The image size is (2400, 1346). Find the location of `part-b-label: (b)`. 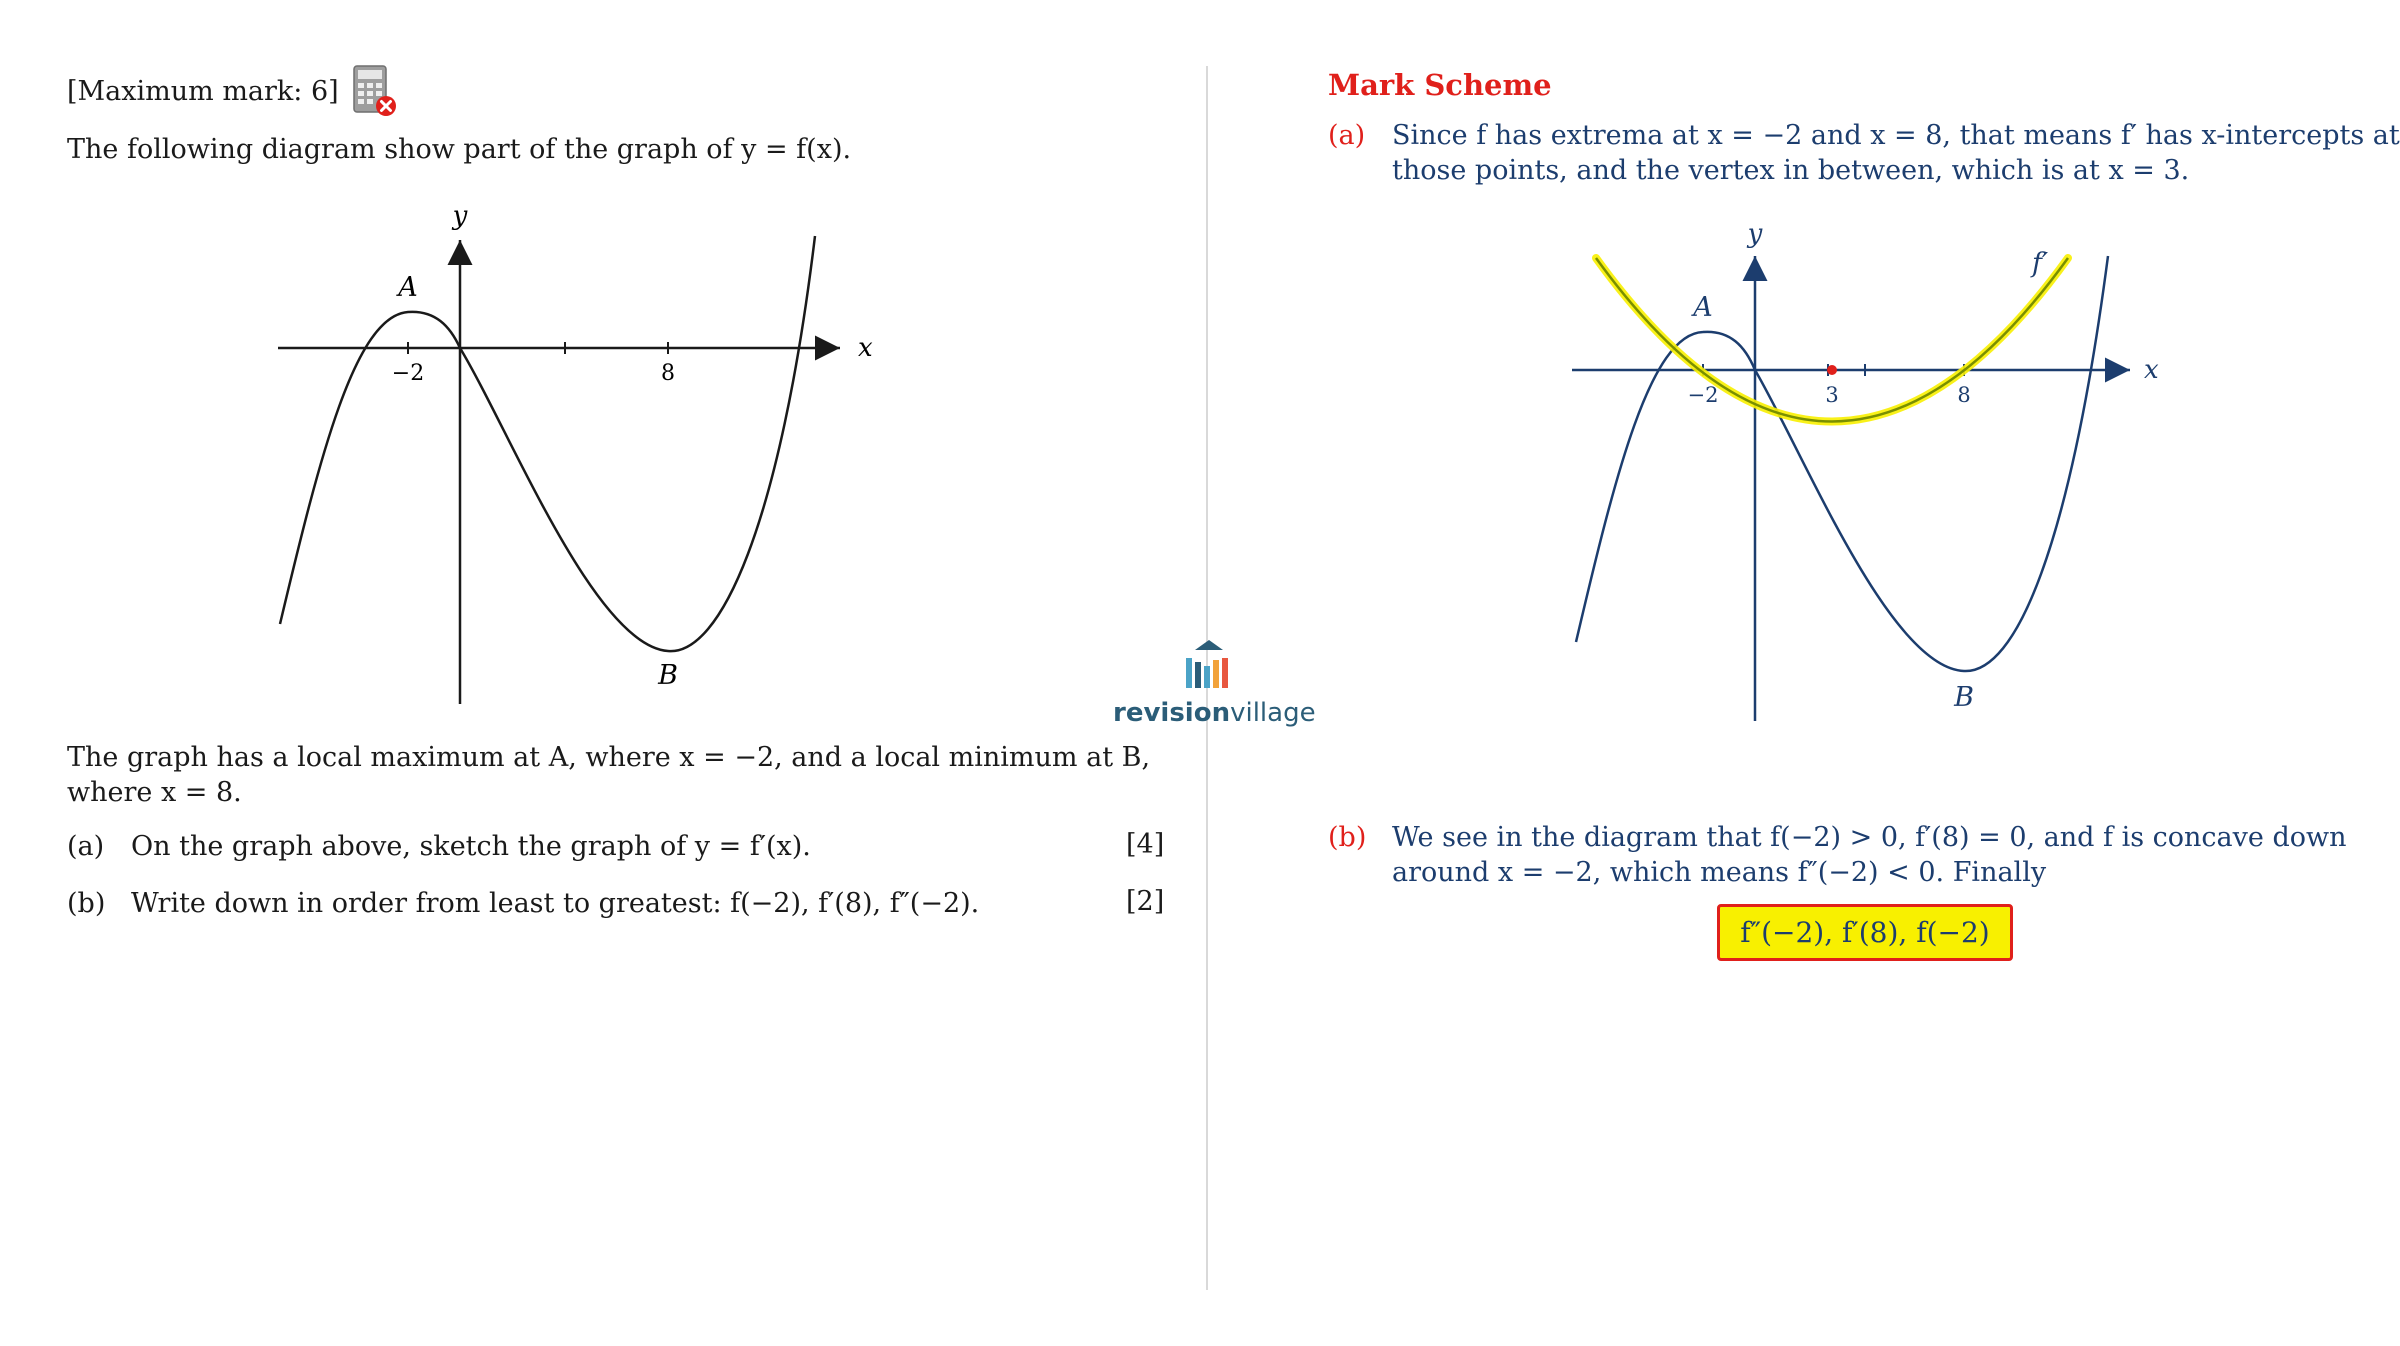

part-b-label: (b) is located at coordinates (86, 903).